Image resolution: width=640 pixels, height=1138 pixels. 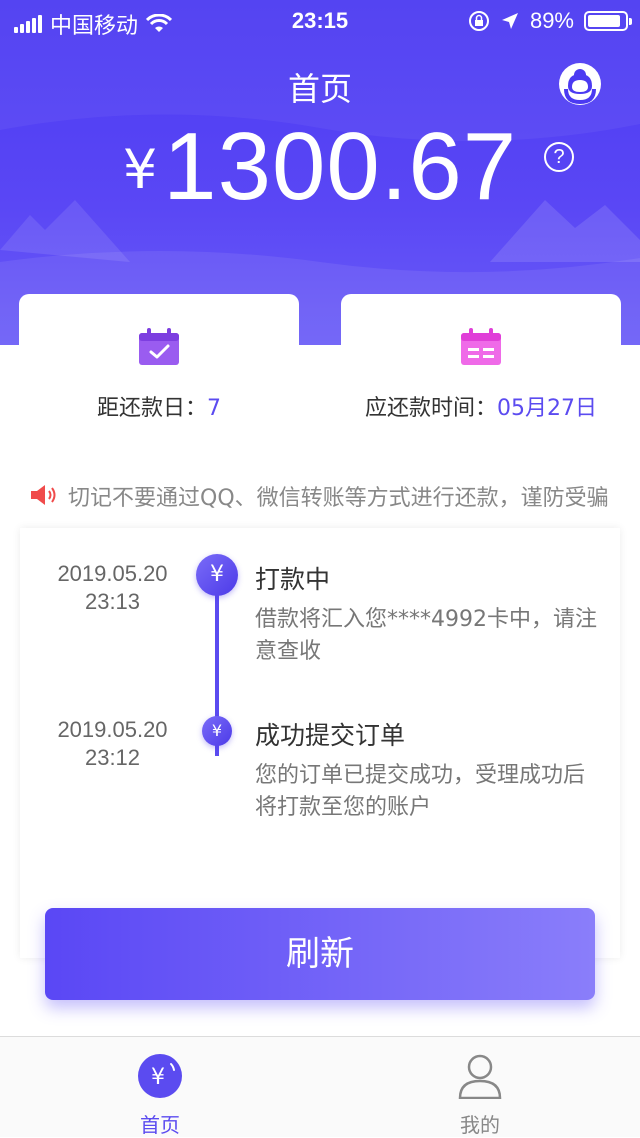 What do you see at coordinates (509, 21) in the screenshot?
I see `location-arrow-icon` at bounding box center [509, 21].